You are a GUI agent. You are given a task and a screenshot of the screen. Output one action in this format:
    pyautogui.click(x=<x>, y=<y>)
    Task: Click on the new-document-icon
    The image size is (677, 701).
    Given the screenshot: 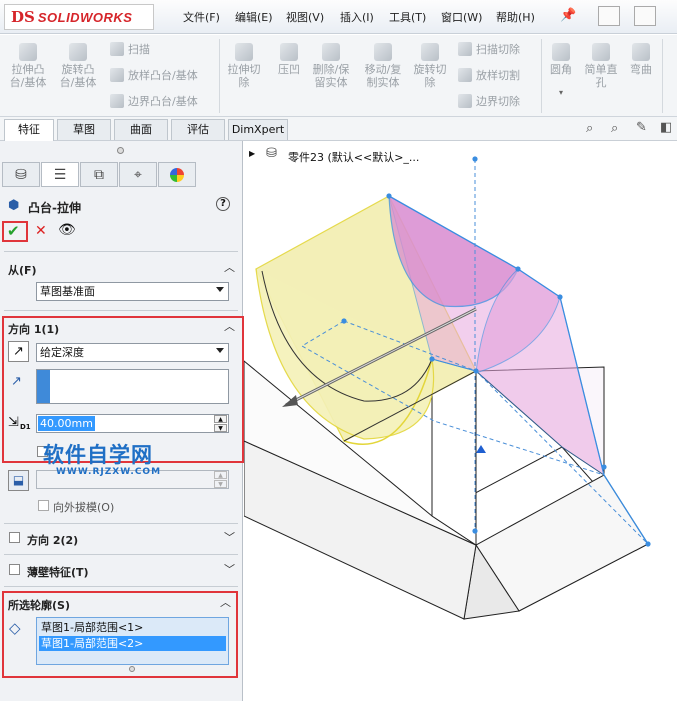 What is the action you would take?
    pyautogui.click(x=609, y=16)
    